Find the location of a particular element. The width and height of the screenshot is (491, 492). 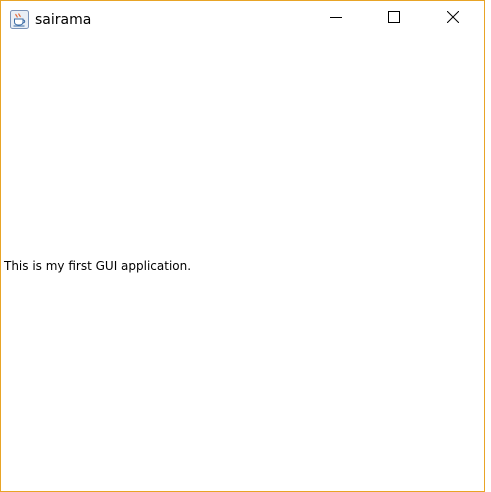

window-title: sairama is located at coordinates (63, 20).